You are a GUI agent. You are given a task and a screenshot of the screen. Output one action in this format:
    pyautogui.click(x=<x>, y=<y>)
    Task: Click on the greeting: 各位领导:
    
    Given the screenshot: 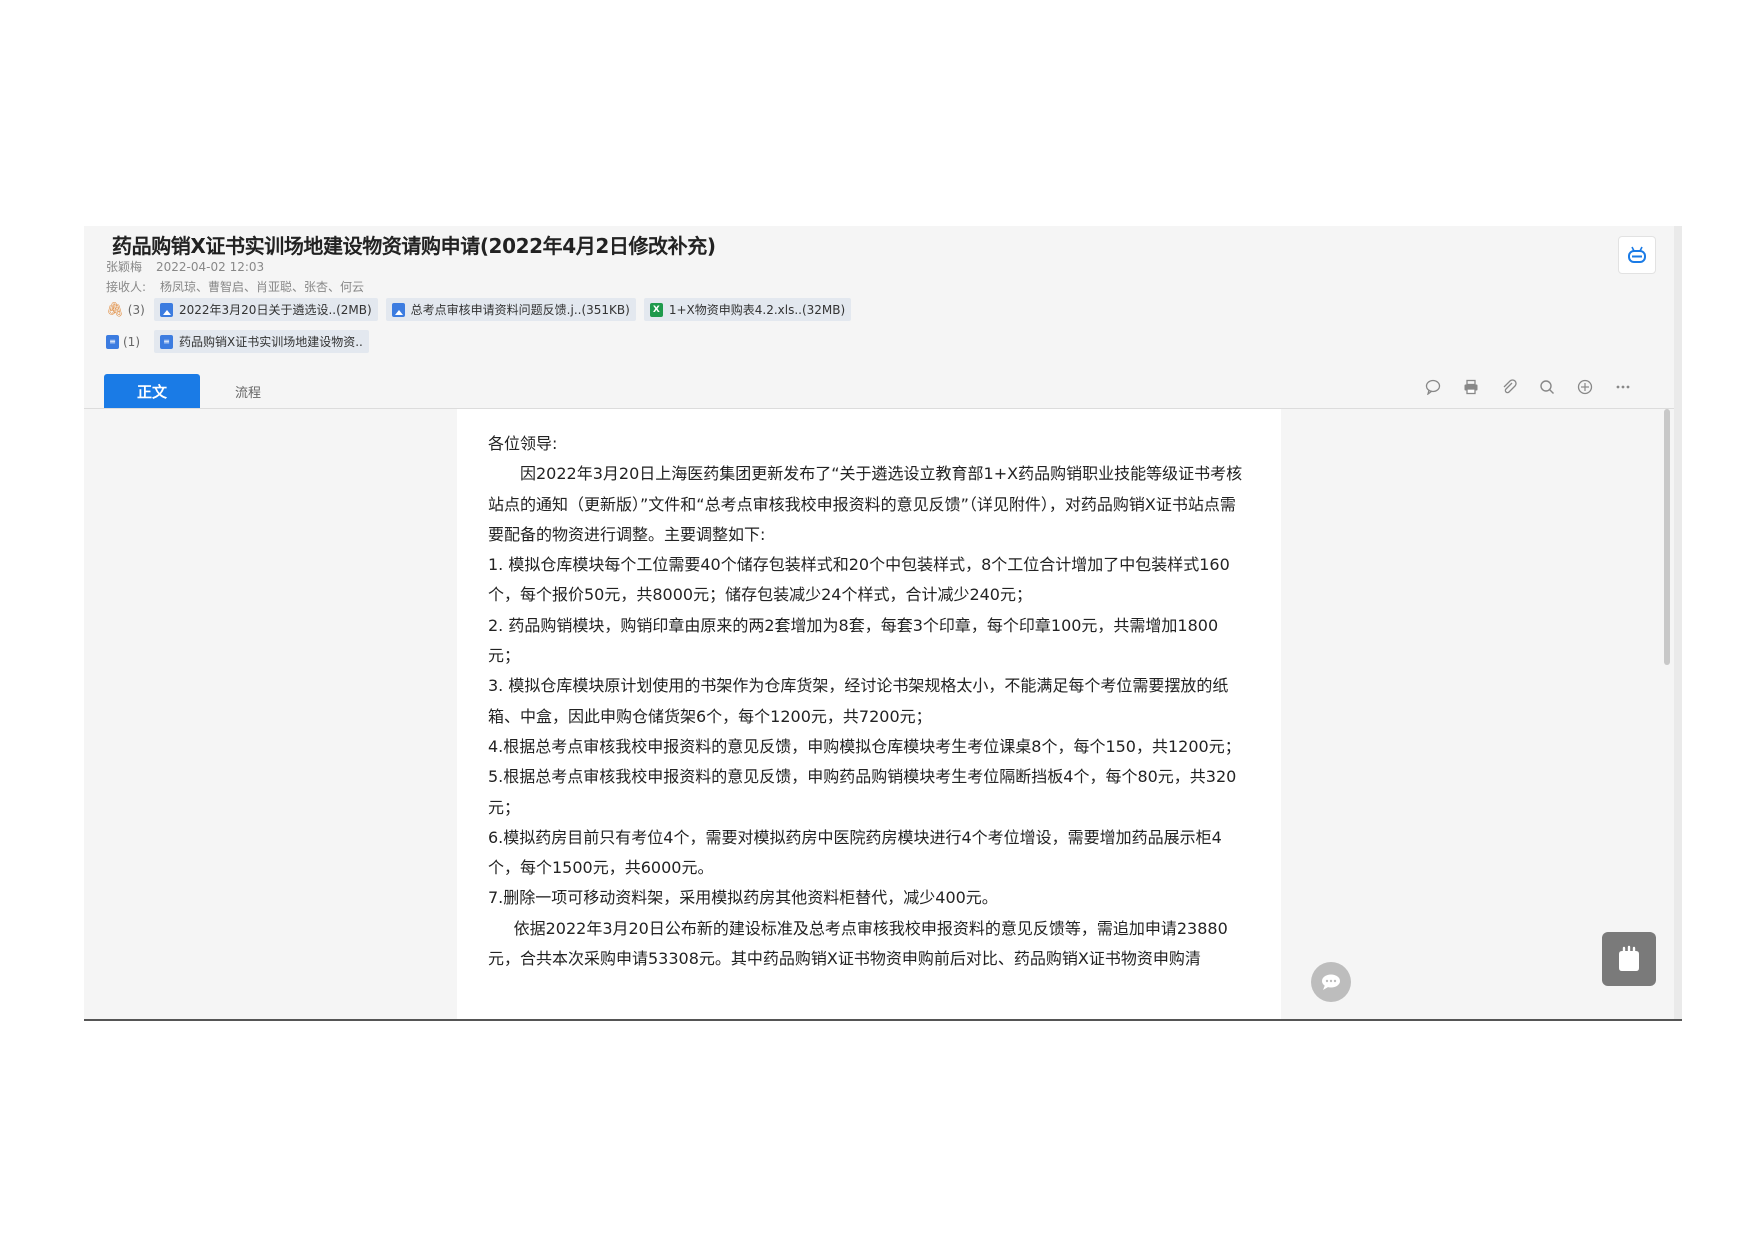 What is the action you would take?
    pyautogui.click(x=523, y=443)
    